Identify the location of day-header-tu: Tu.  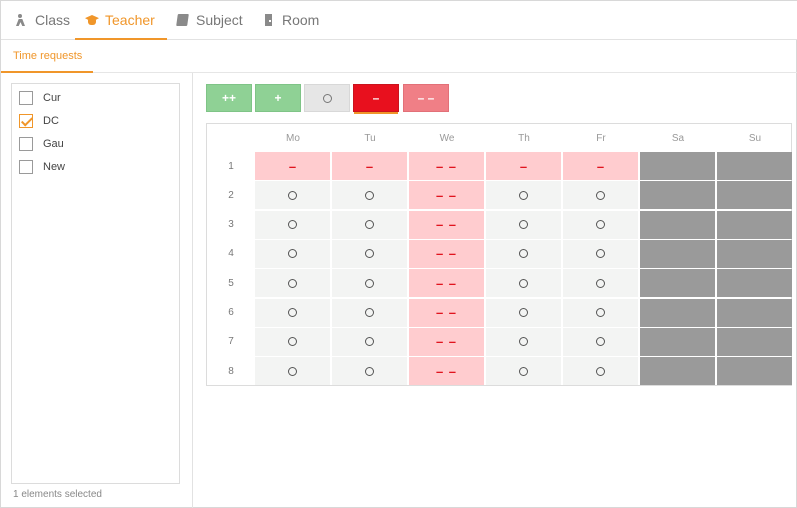
(370, 138).